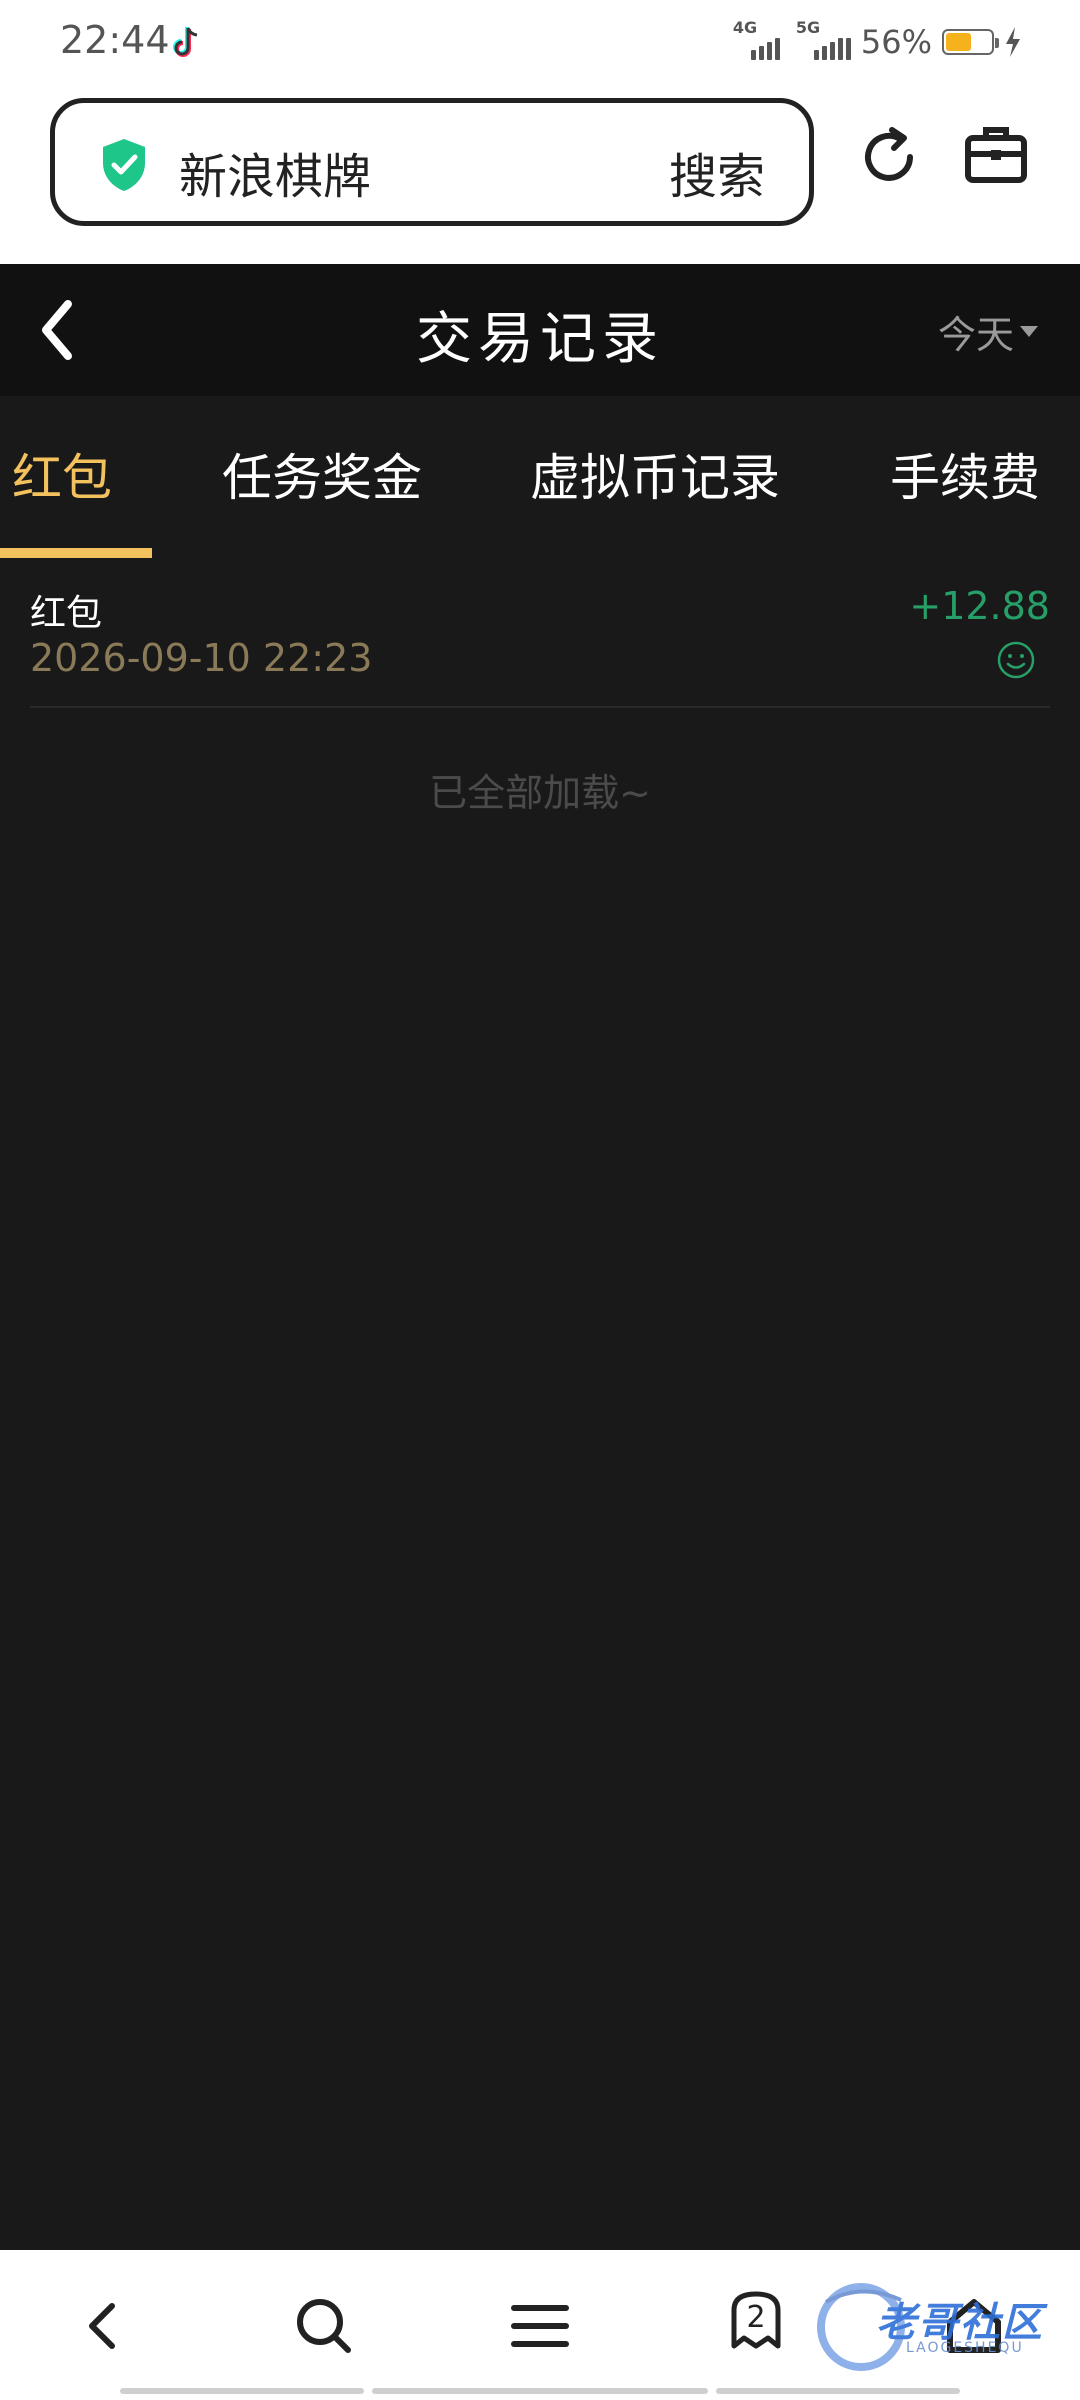 Image resolution: width=1080 pixels, height=2400 pixels. Describe the element at coordinates (896, 42) in the screenshot. I see `battery-percent: 56%` at that location.